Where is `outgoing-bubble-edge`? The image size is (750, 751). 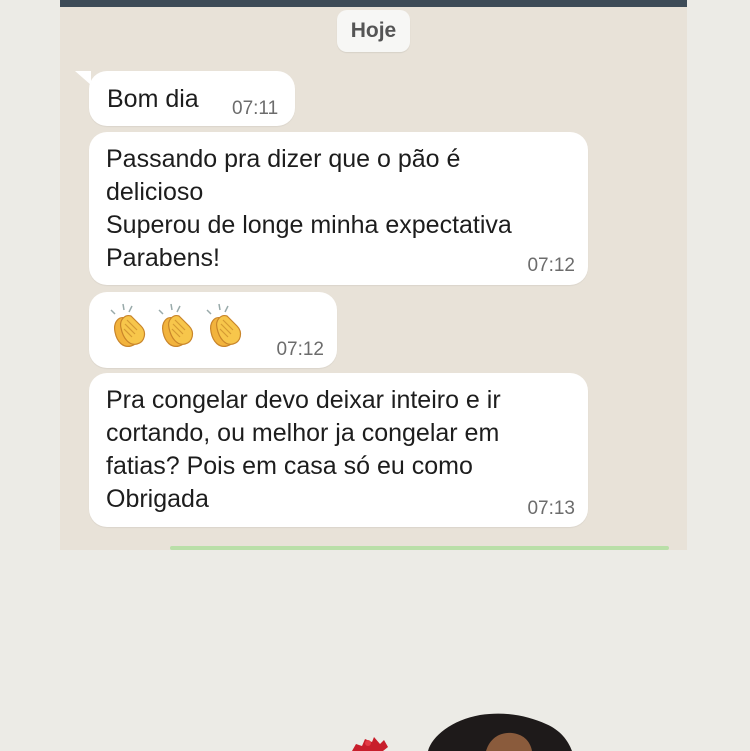 outgoing-bubble-edge is located at coordinates (419, 548).